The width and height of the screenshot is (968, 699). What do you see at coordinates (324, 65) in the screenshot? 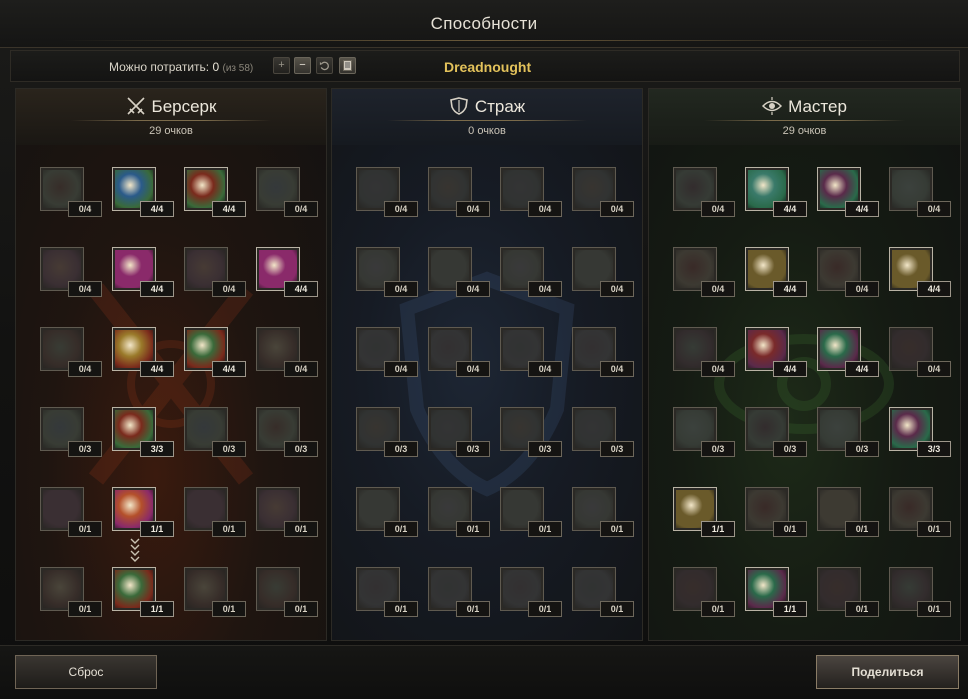
I see `undo-button` at bounding box center [324, 65].